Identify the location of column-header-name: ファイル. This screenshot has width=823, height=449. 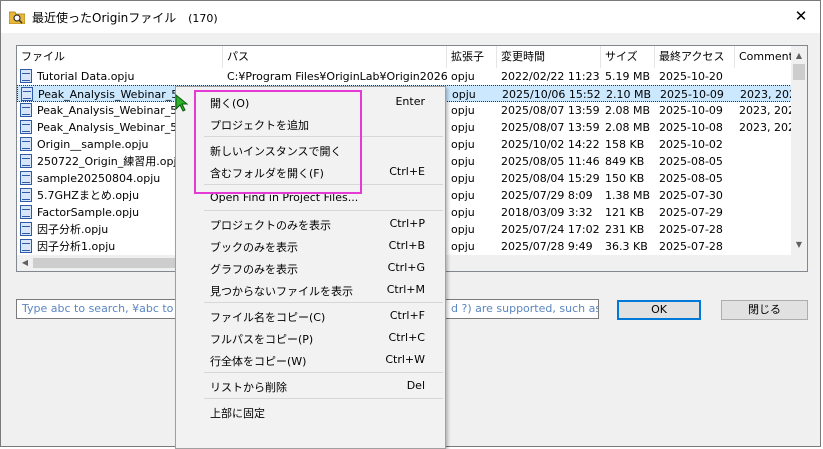
(120, 57).